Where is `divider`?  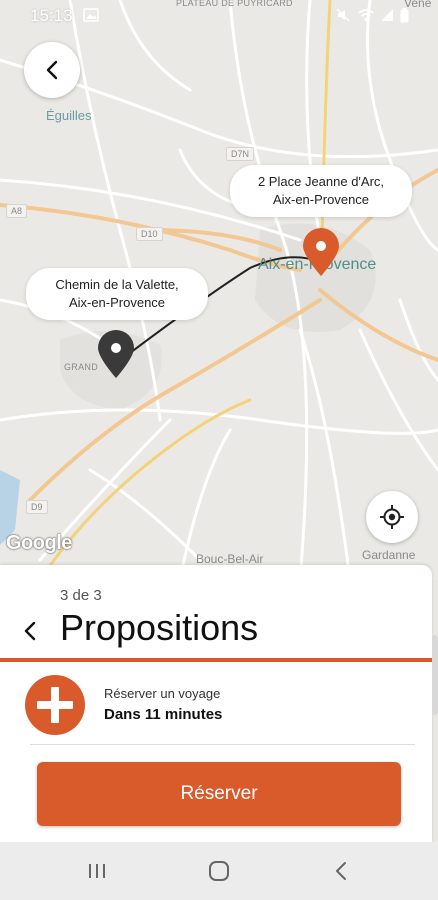
divider is located at coordinates (222, 744).